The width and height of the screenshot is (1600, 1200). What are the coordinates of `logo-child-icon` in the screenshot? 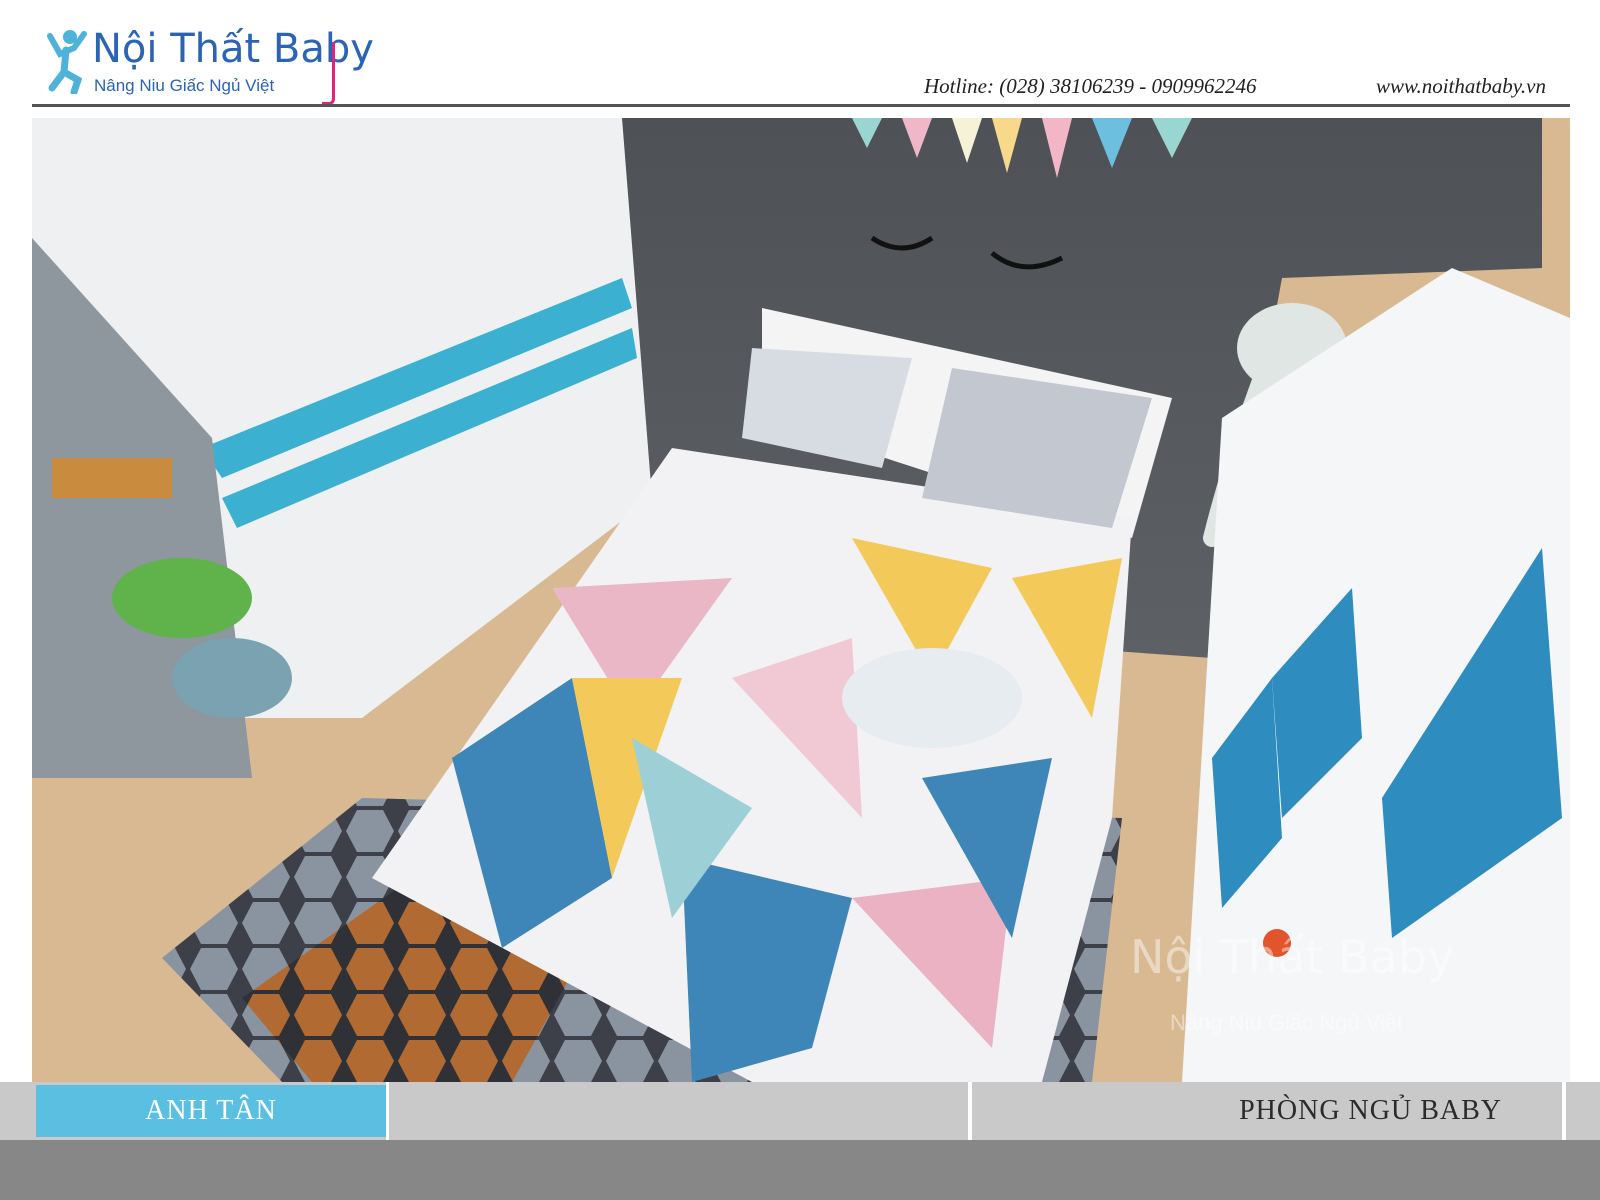 It's located at (67, 62).